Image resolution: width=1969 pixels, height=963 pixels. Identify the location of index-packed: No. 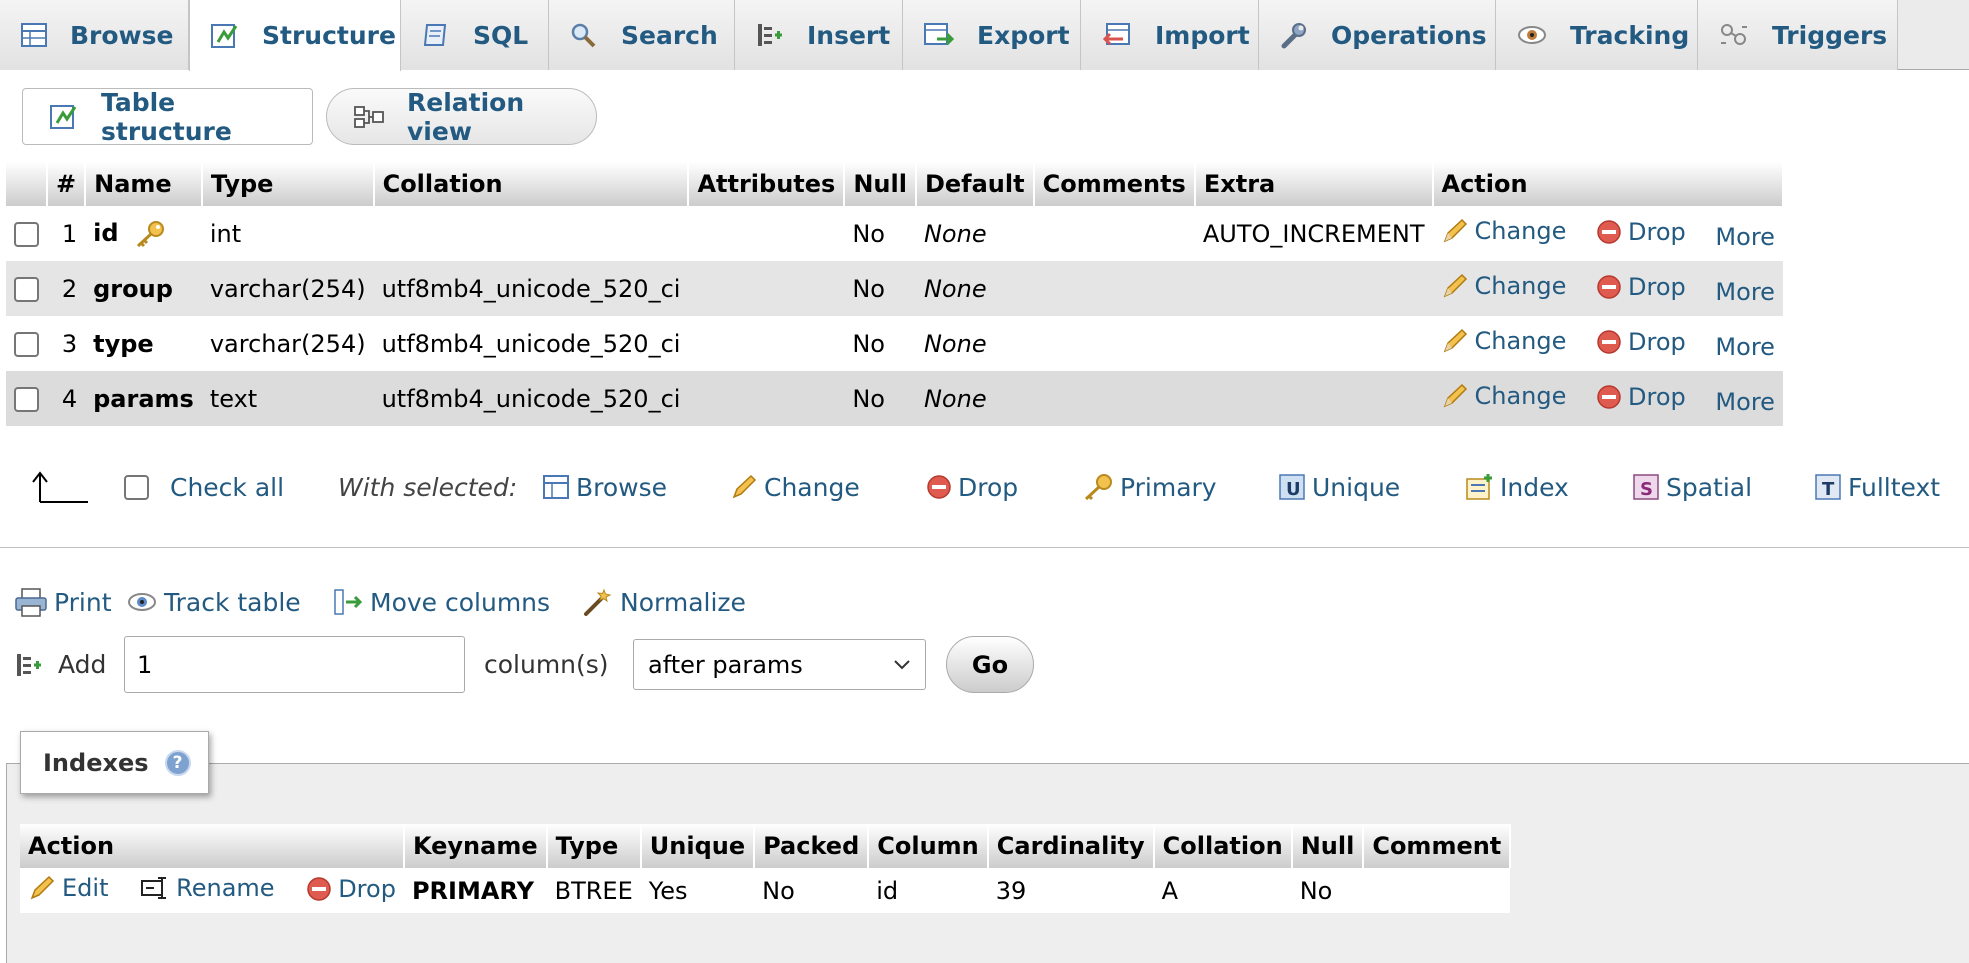
(811, 890).